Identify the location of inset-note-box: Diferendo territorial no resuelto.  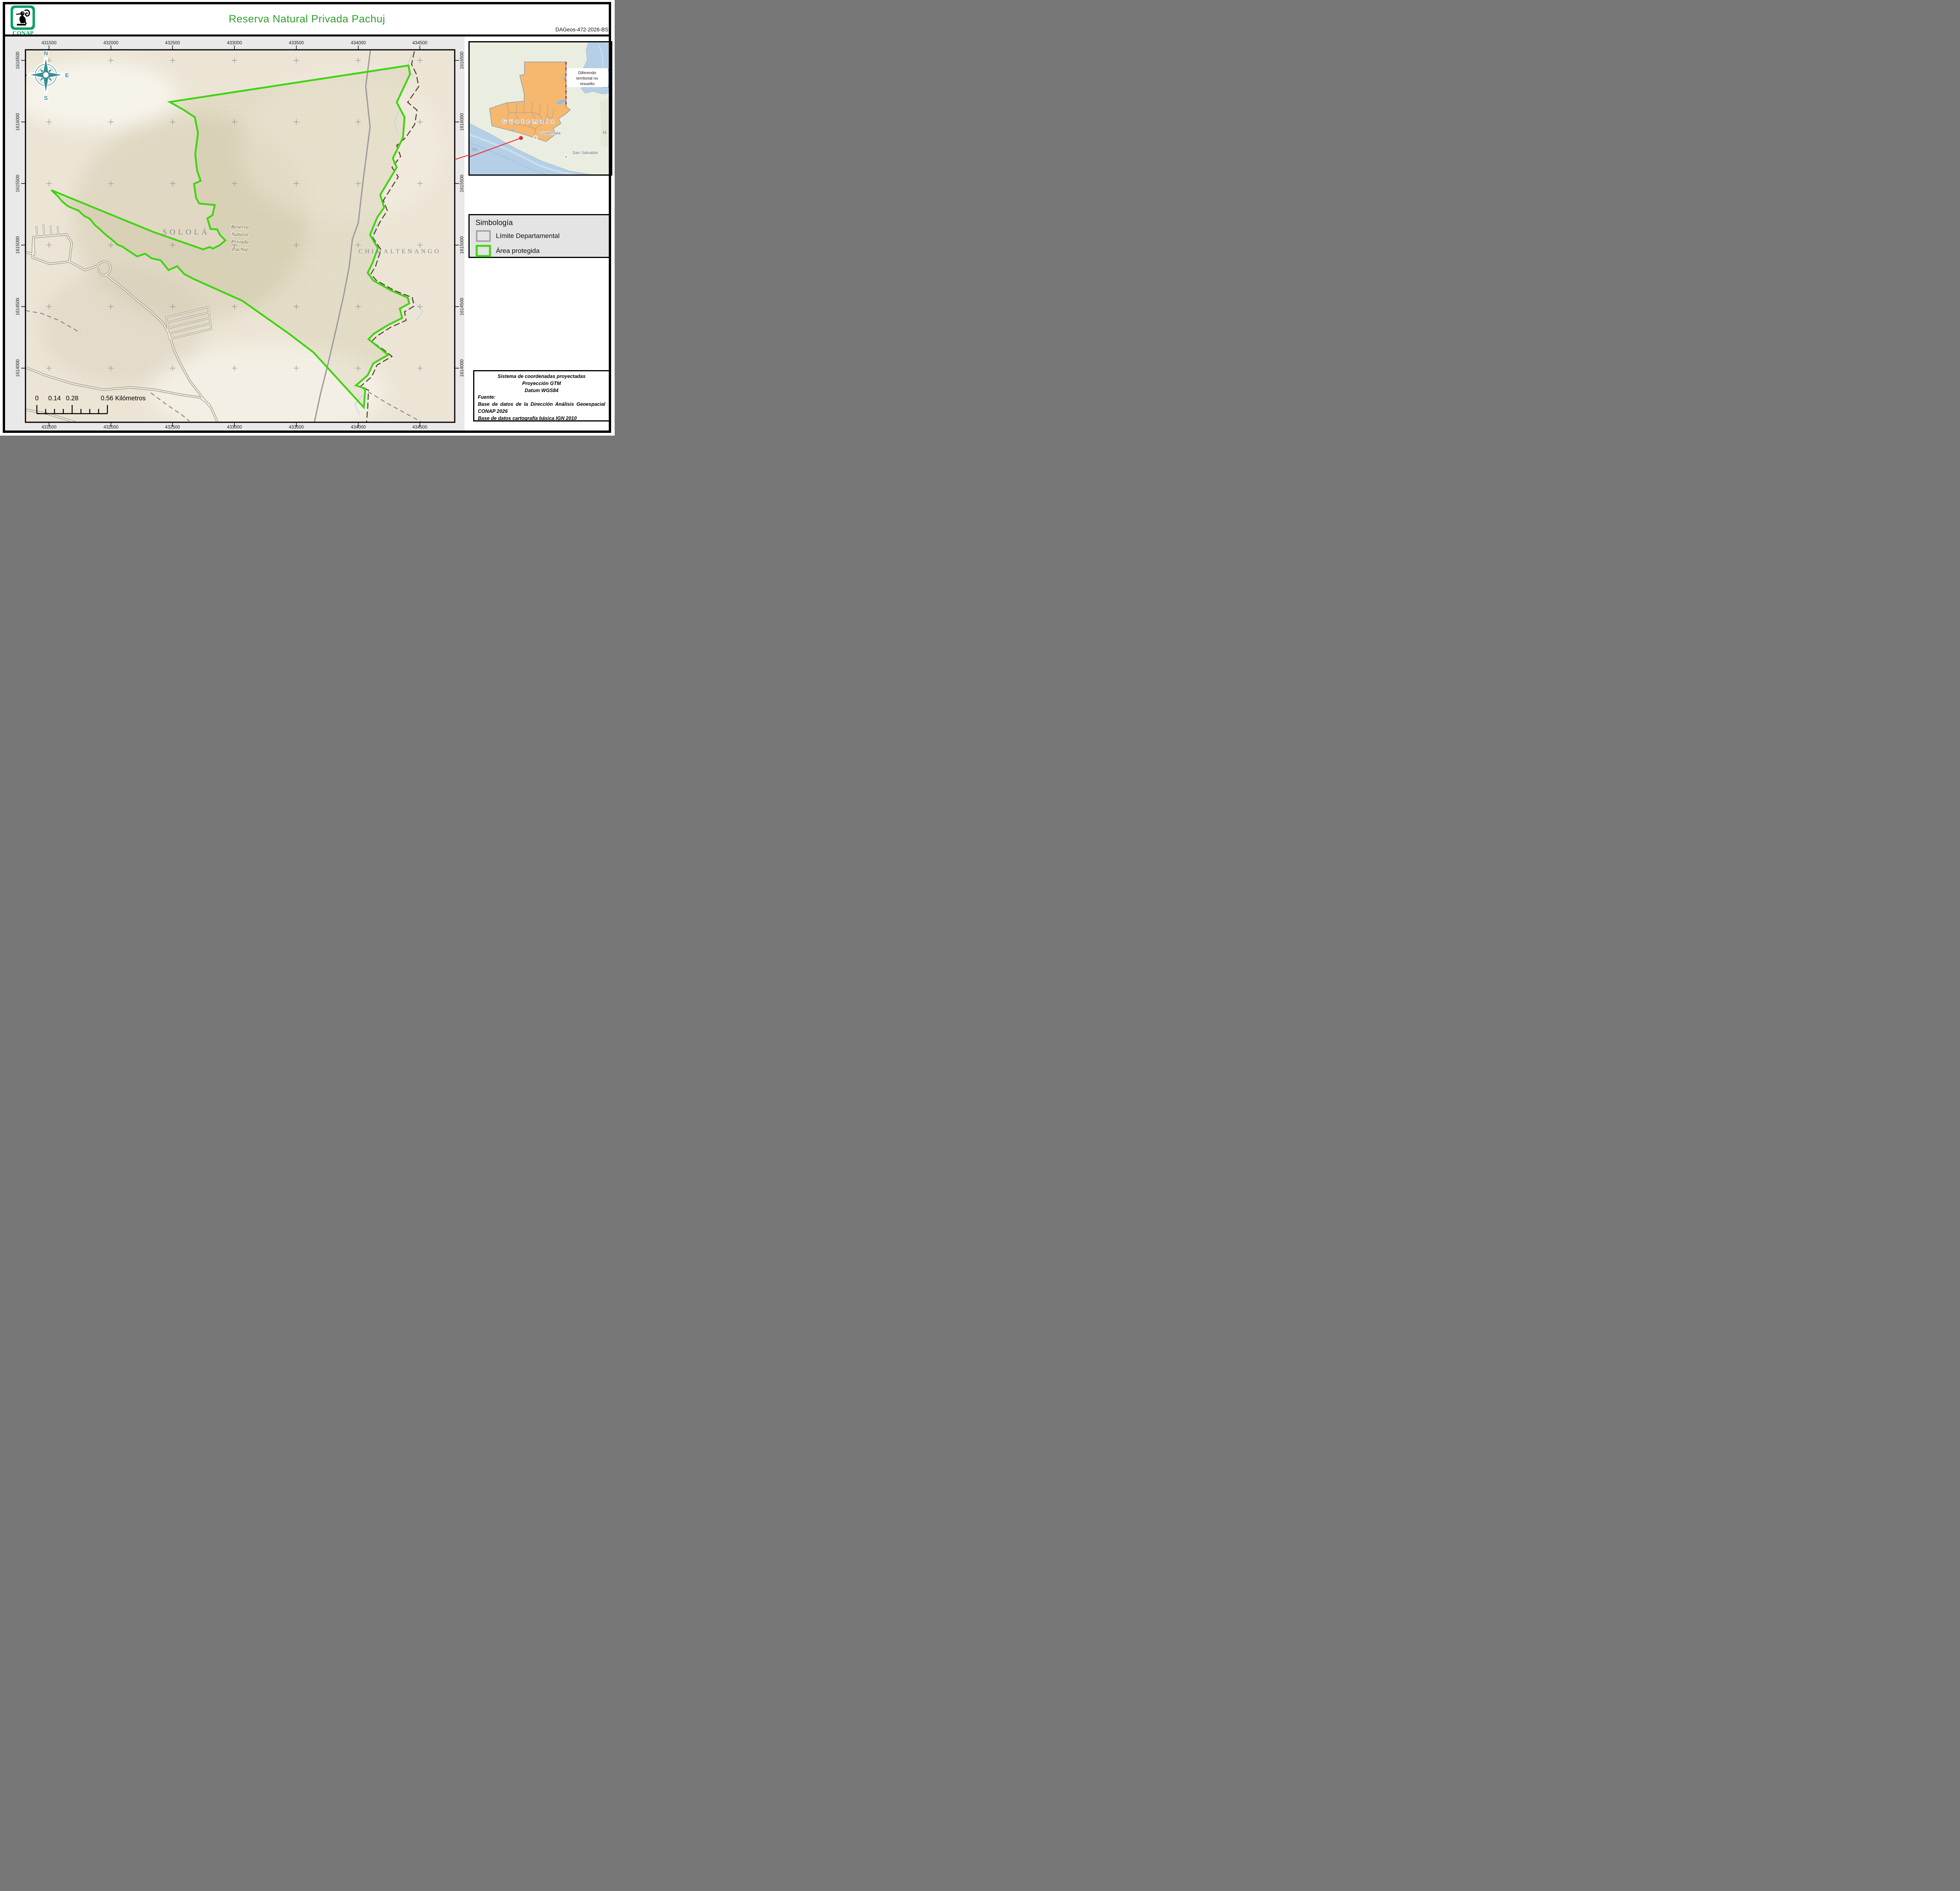
(587, 78).